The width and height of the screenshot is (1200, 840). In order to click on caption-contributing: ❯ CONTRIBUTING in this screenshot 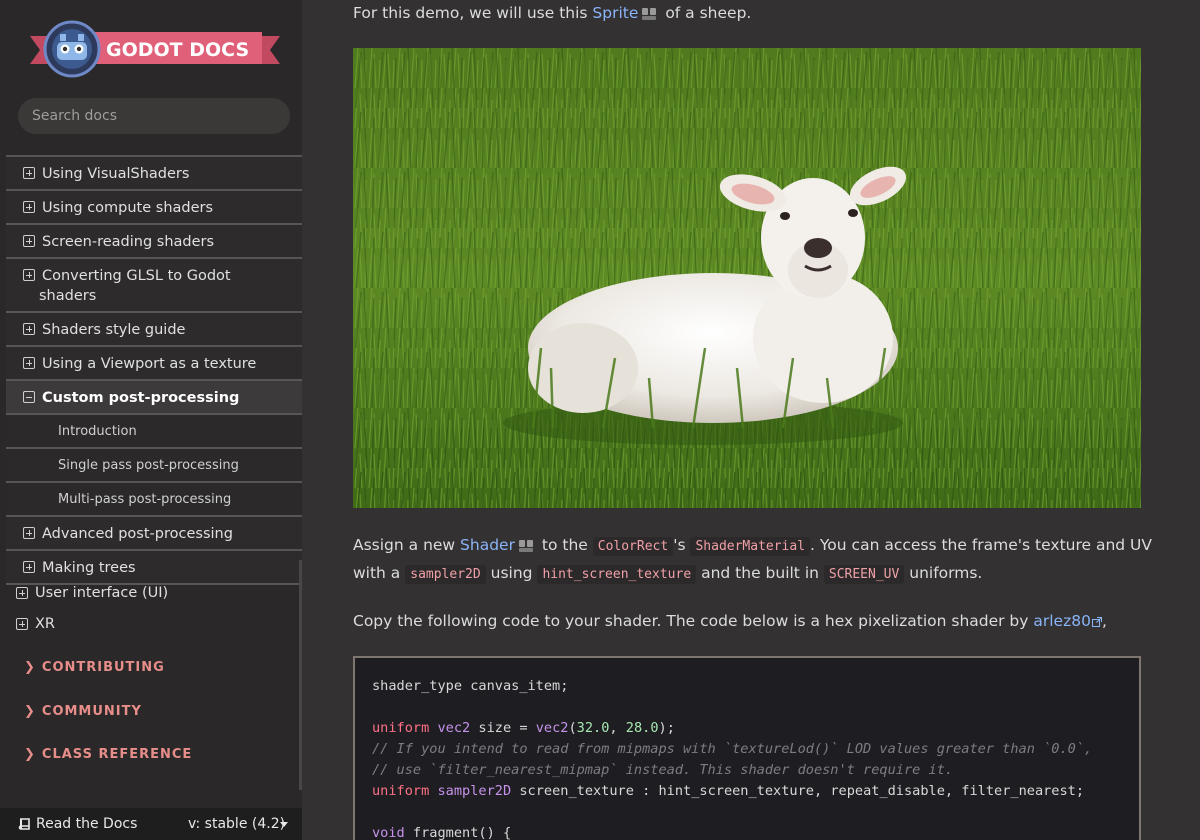, I will do `click(94, 667)`.